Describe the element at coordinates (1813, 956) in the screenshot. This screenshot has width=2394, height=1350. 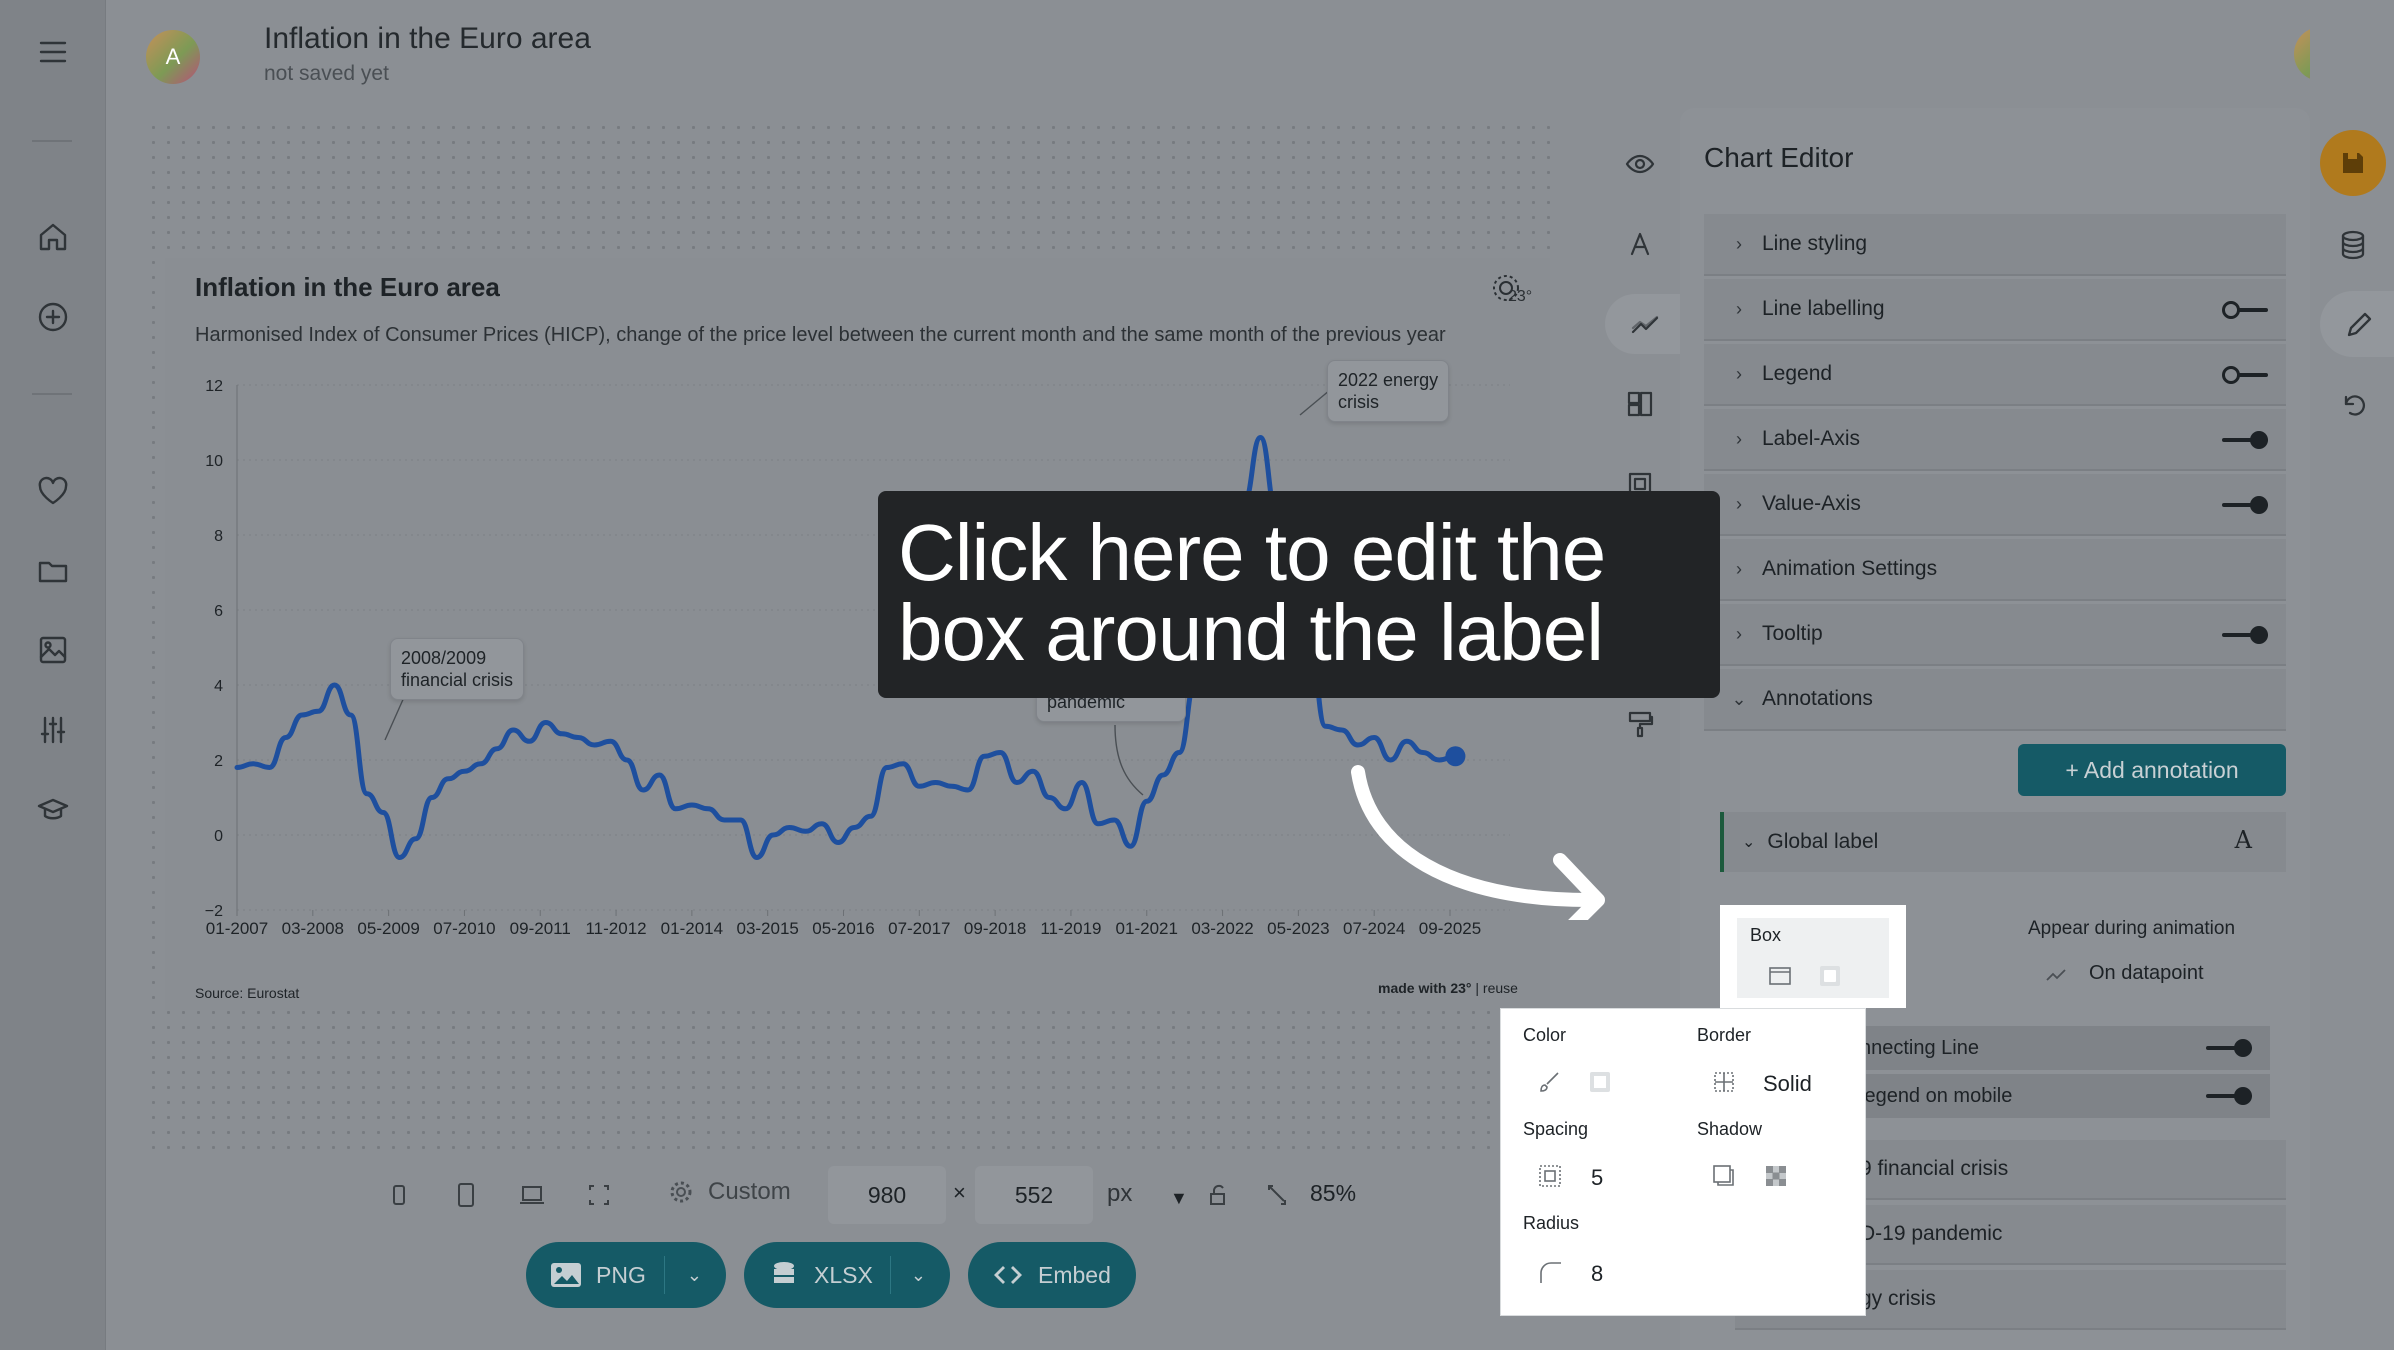
I see `box-settings-popup: Box` at that location.